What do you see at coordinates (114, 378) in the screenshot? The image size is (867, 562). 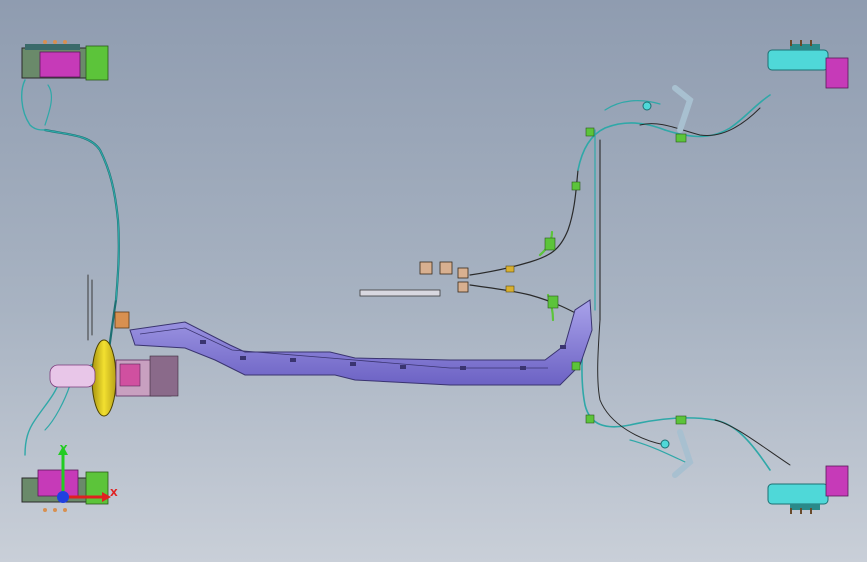 I see `brake-booster` at bounding box center [114, 378].